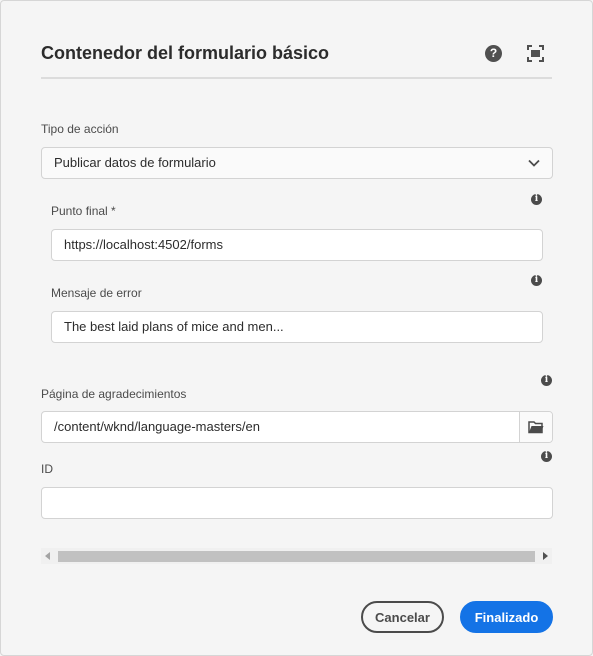  Describe the element at coordinates (493, 53) in the screenshot. I see `help-icon: ?` at that location.